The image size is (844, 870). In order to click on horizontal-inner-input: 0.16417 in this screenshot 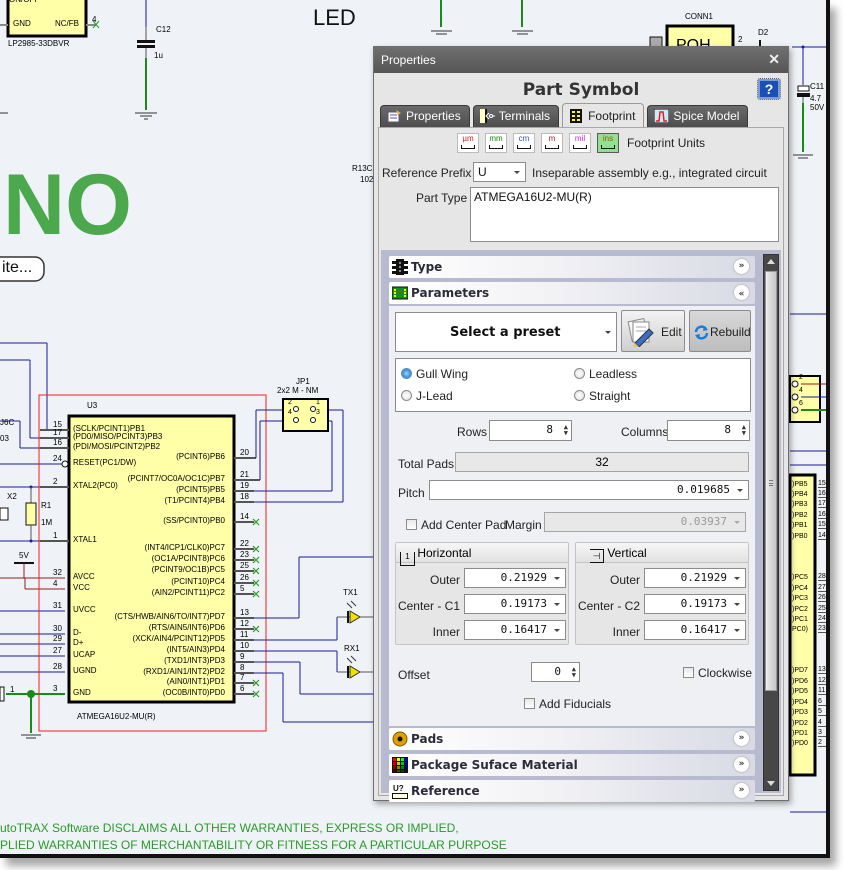, I will do `click(515, 630)`.